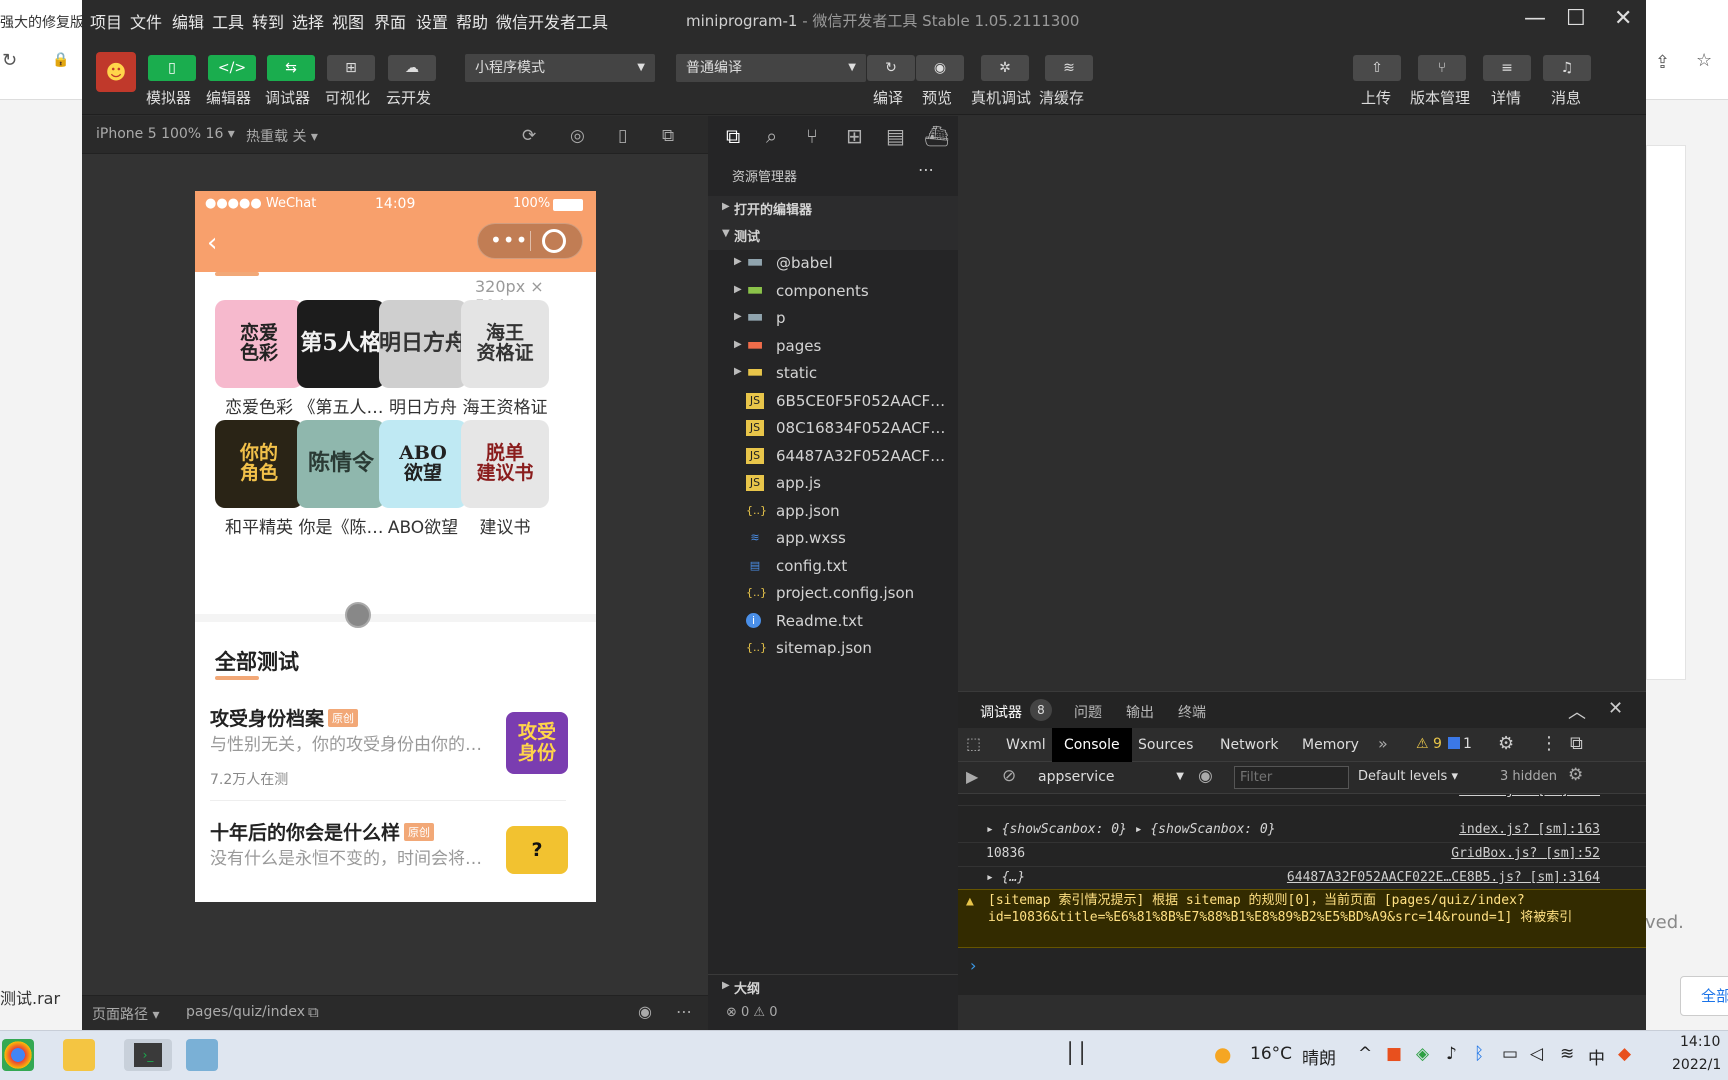 The height and width of the screenshot is (1080, 1728). What do you see at coordinates (833, 987) in the screenshot?
I see `outline-section: ▶ 大纲` at bounding box center [833, 987].